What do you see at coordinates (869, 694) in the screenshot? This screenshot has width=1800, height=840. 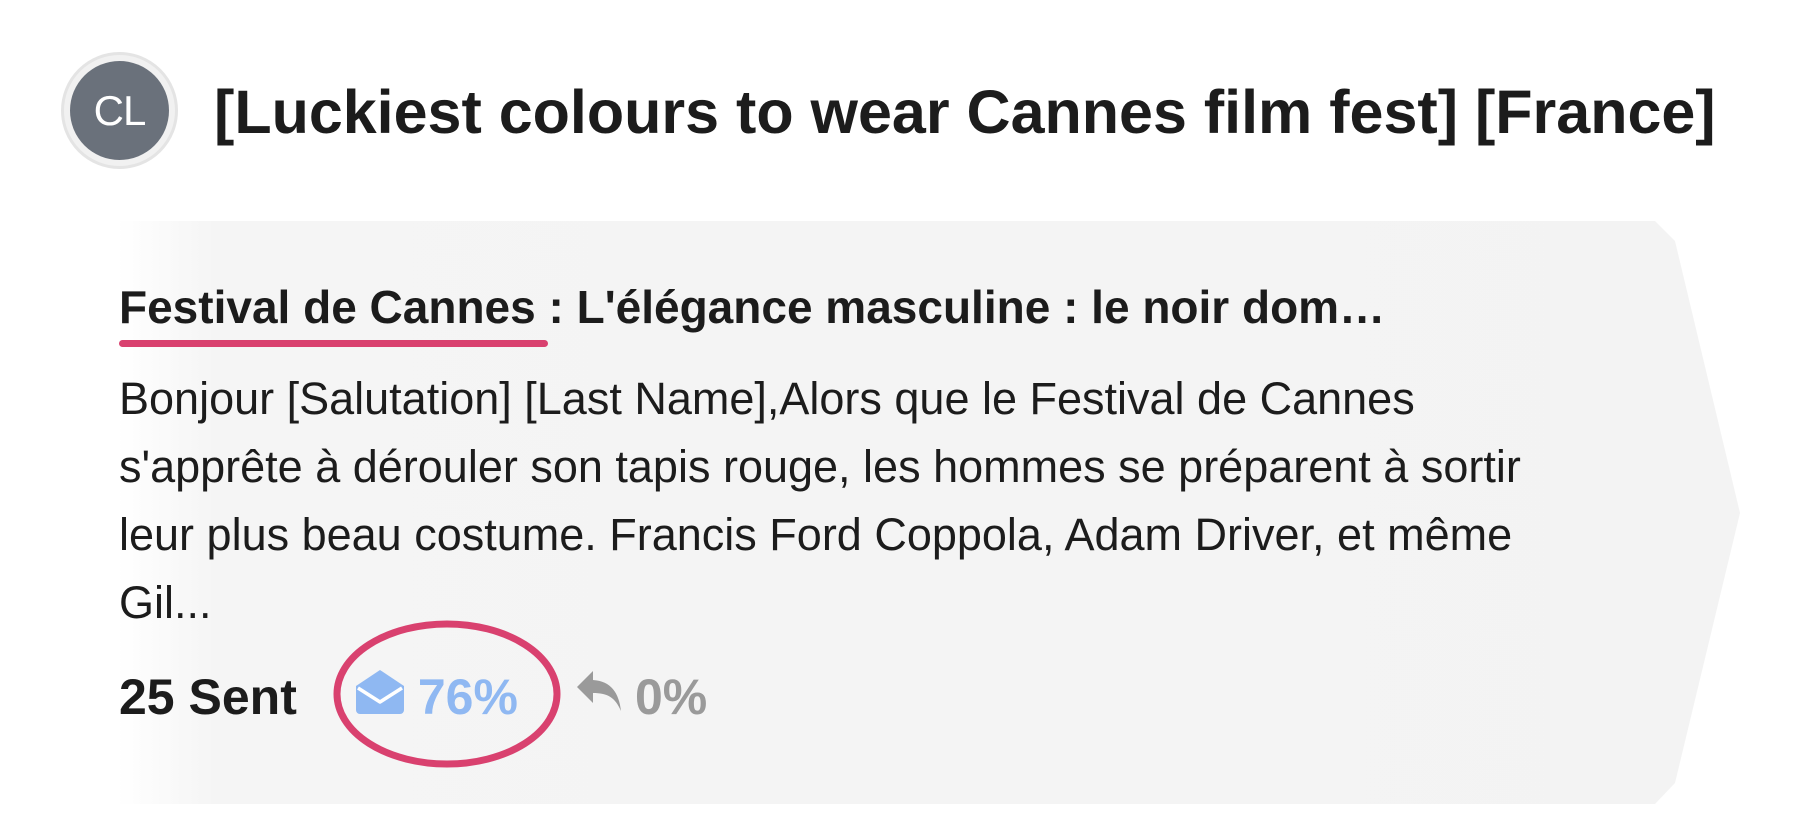 I see `email-stats: 25 Sent 76% 0%` at bounding box center [869, 694].